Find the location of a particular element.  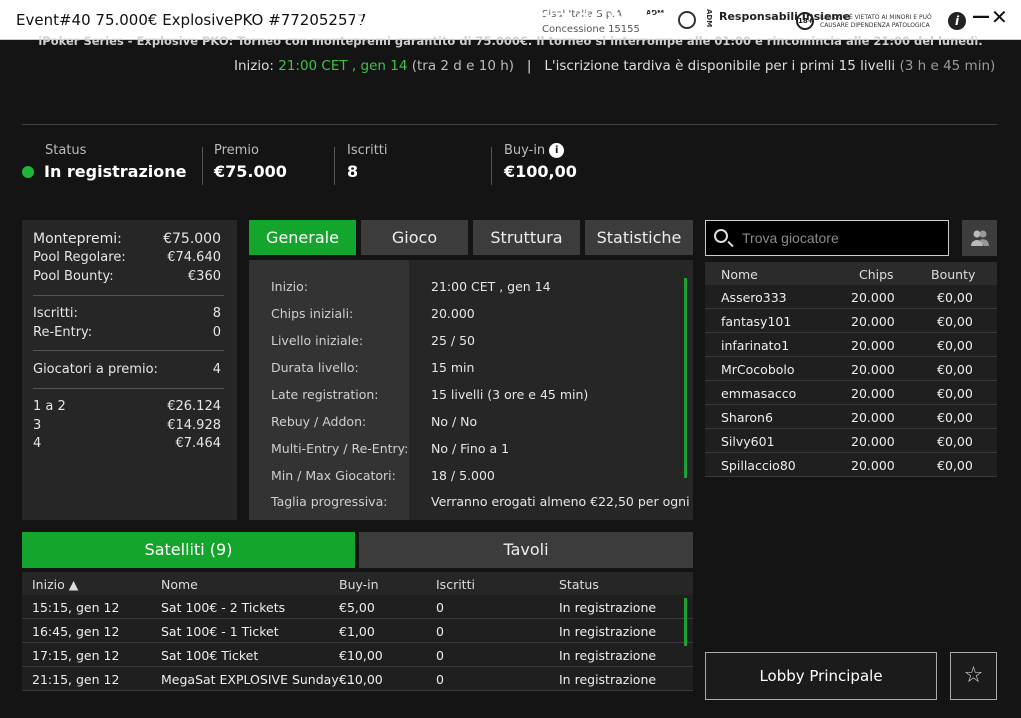

table-row: MrCocobolo 20.000 €0,00 is located at coordinates (851, 369).